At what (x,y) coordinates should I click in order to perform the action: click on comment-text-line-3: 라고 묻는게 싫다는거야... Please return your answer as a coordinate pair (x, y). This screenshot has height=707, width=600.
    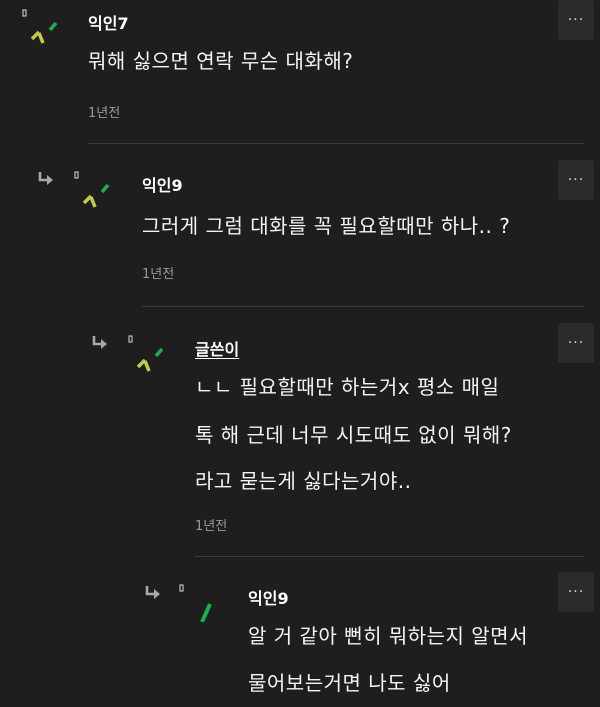
    Looking at the image, I should click on (303, 481).